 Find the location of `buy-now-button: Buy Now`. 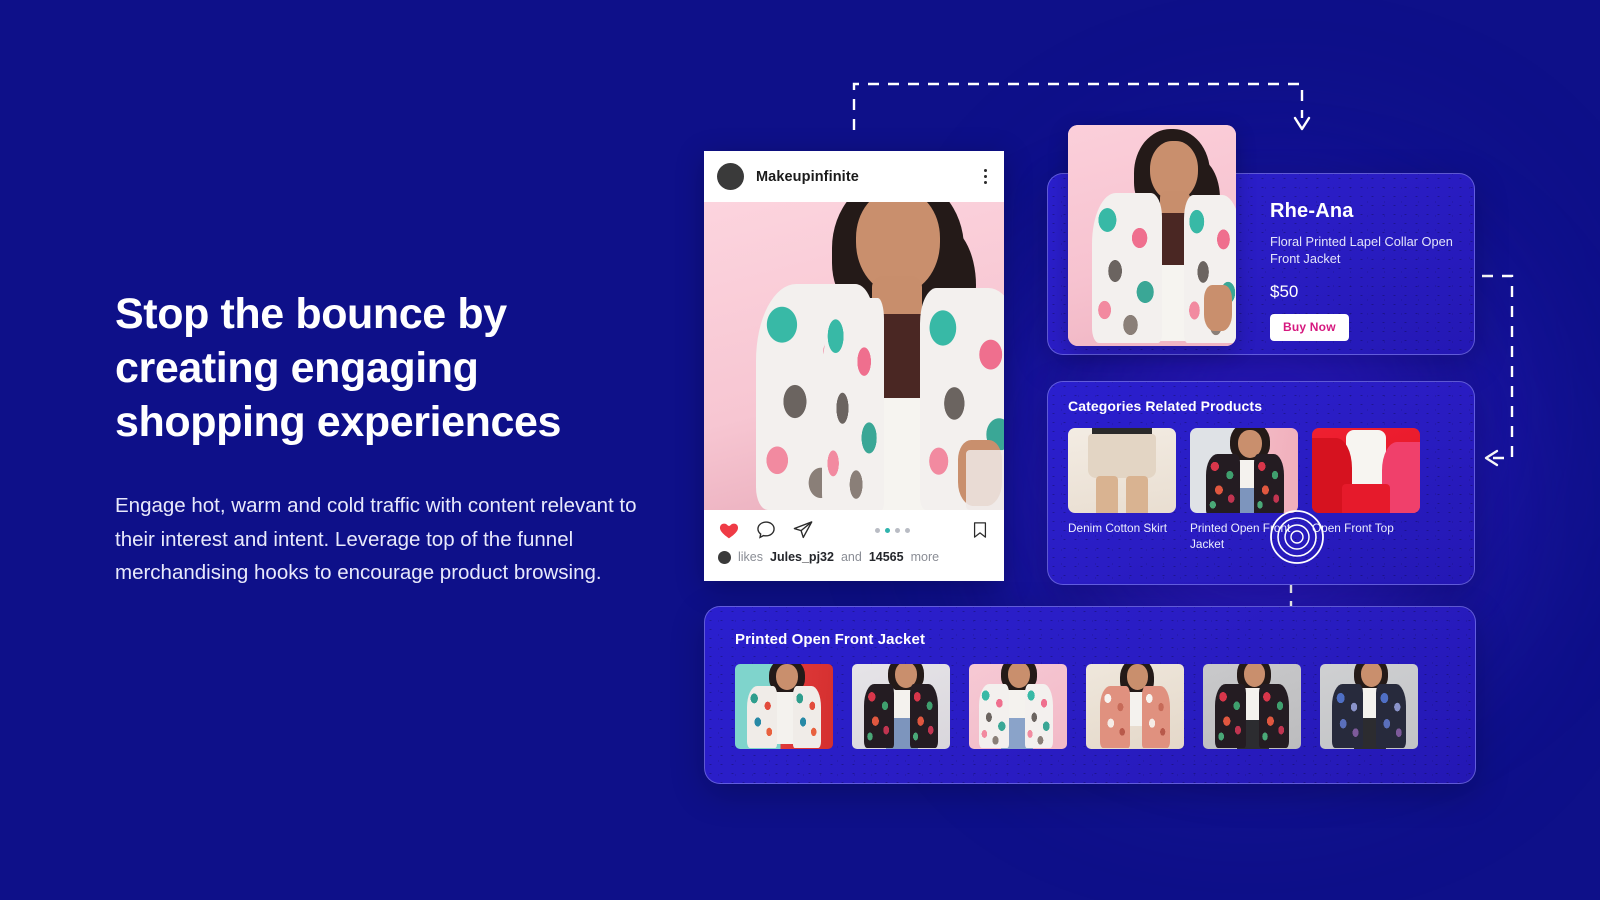

buy-now-button: Buy Now is located at coordinates (1309, 327).